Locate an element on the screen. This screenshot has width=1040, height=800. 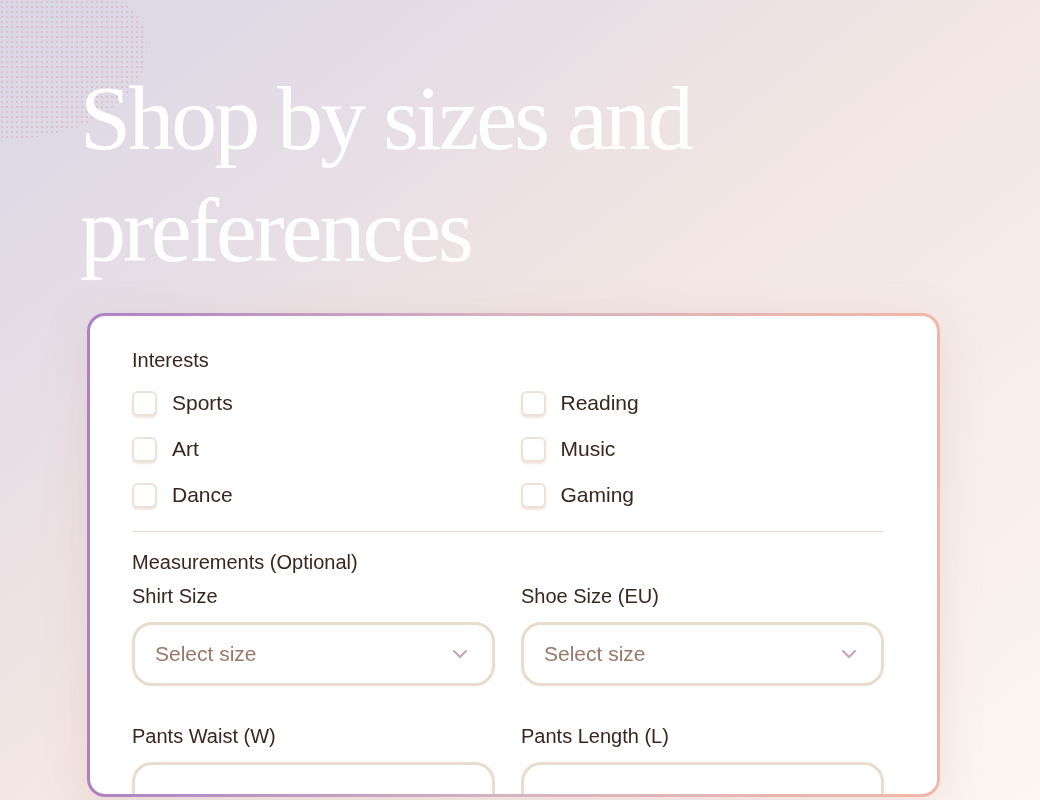
checkbox-label: Reading is located at coordinates (599, 403).